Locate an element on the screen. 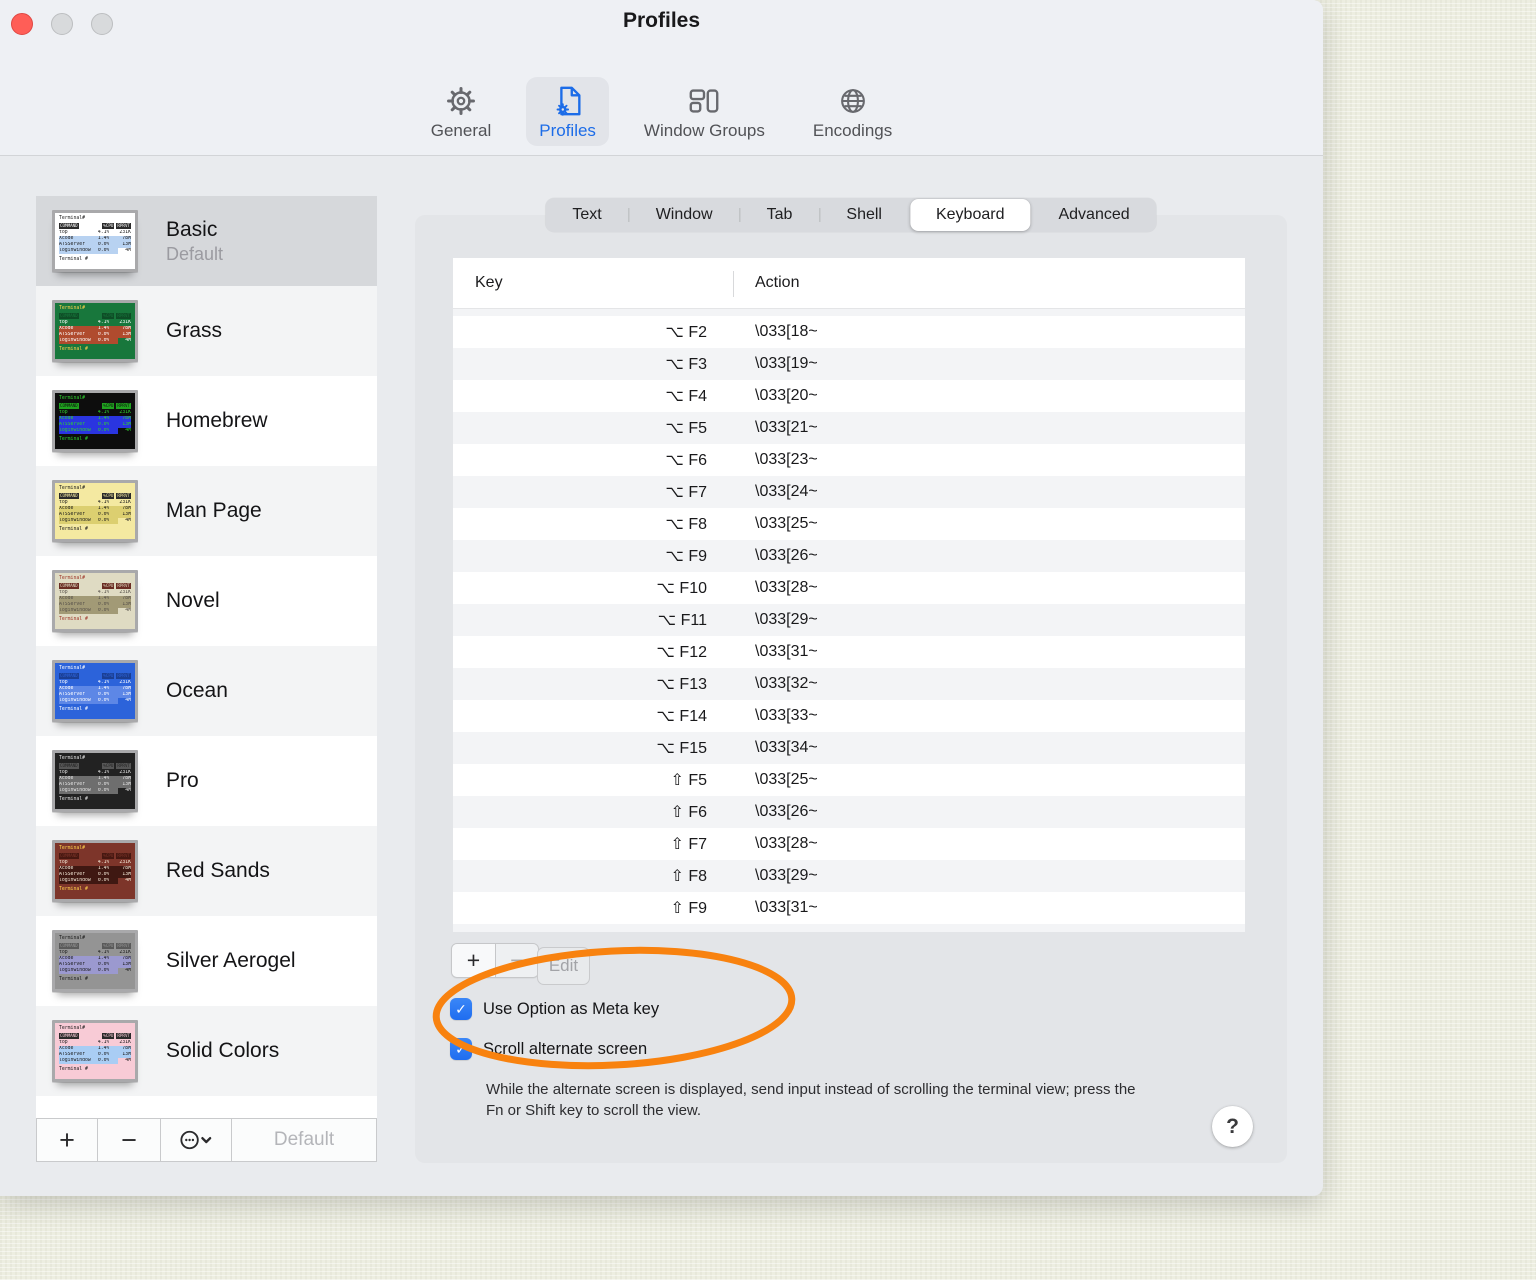 The image size is (1536, 1280). action-cell: \033[34~ is located at coordinates (786, 747).